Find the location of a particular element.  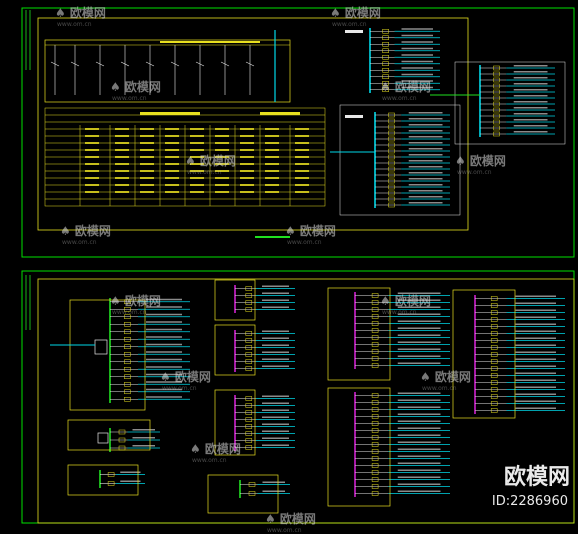

upper-right-panels is located at coordinates (448, 122).